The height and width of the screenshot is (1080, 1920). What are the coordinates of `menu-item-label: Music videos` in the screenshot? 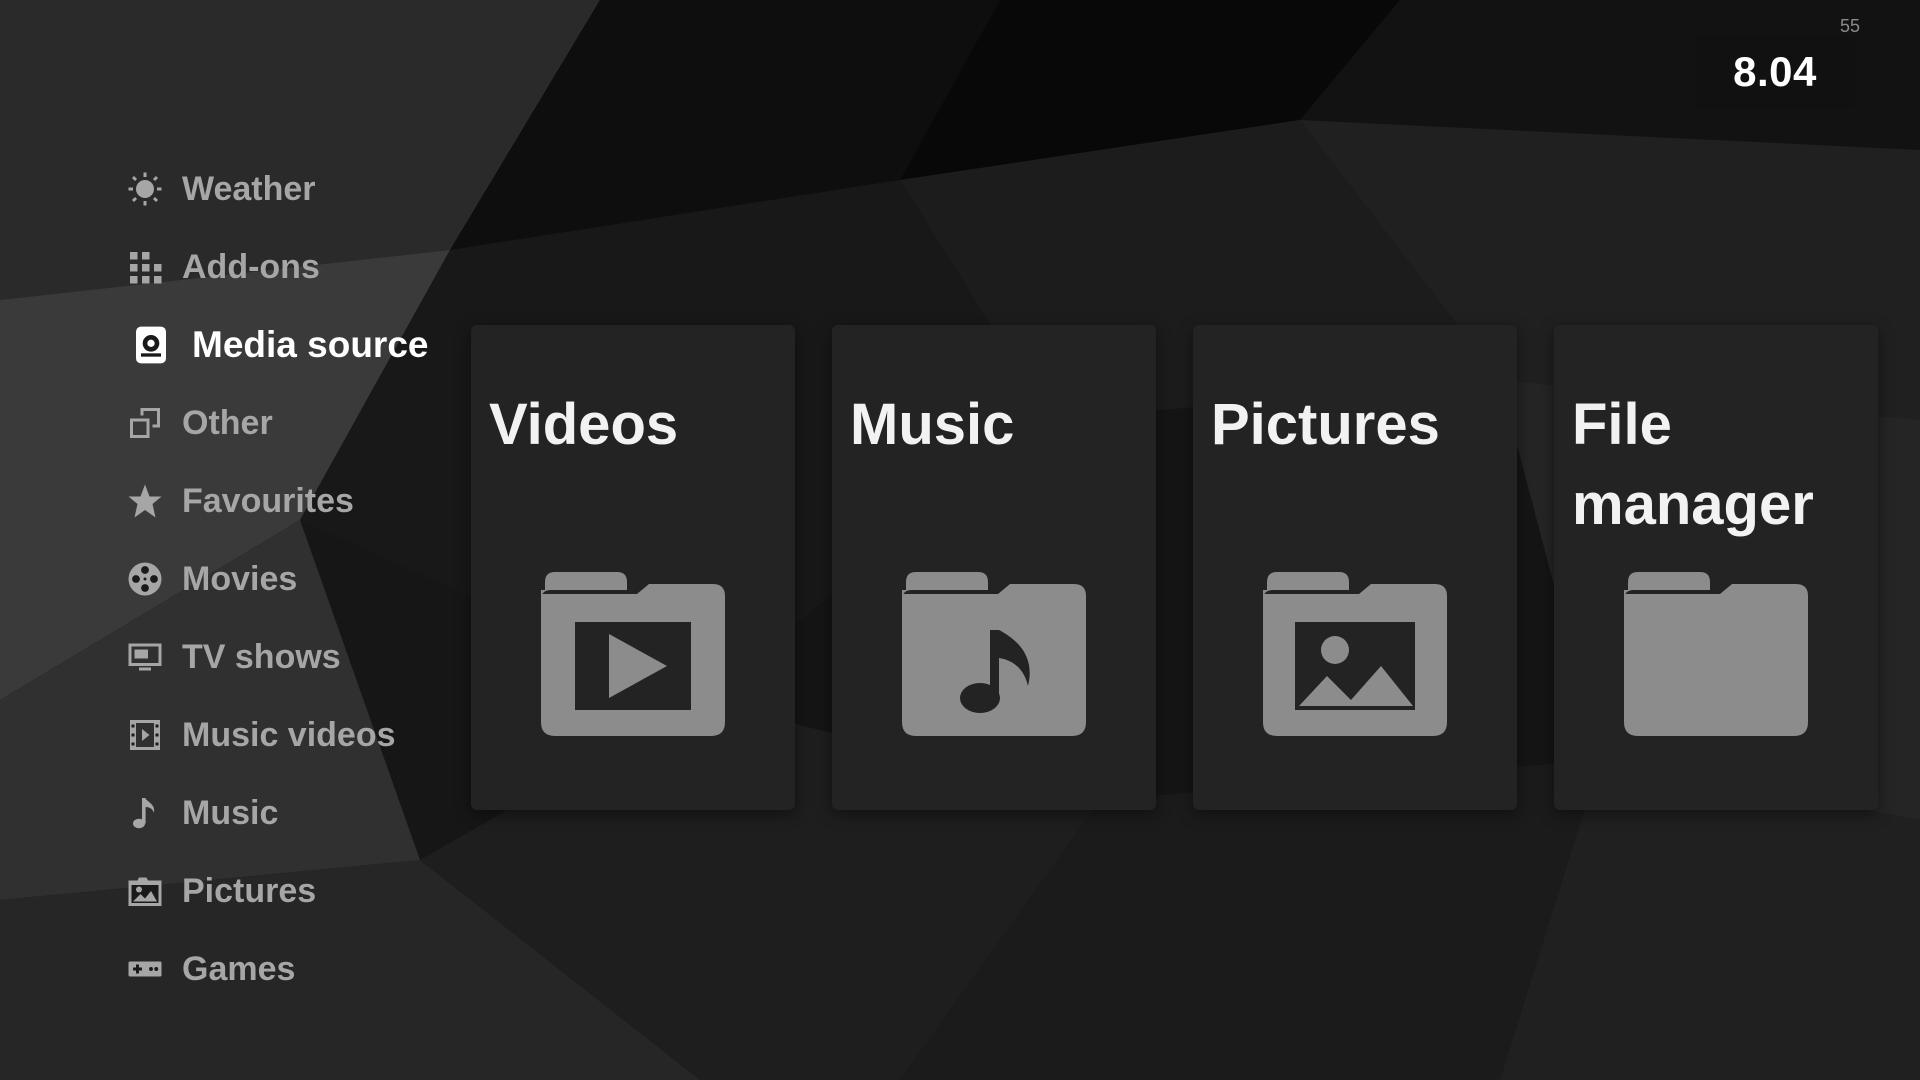 It's located at (289, 734).